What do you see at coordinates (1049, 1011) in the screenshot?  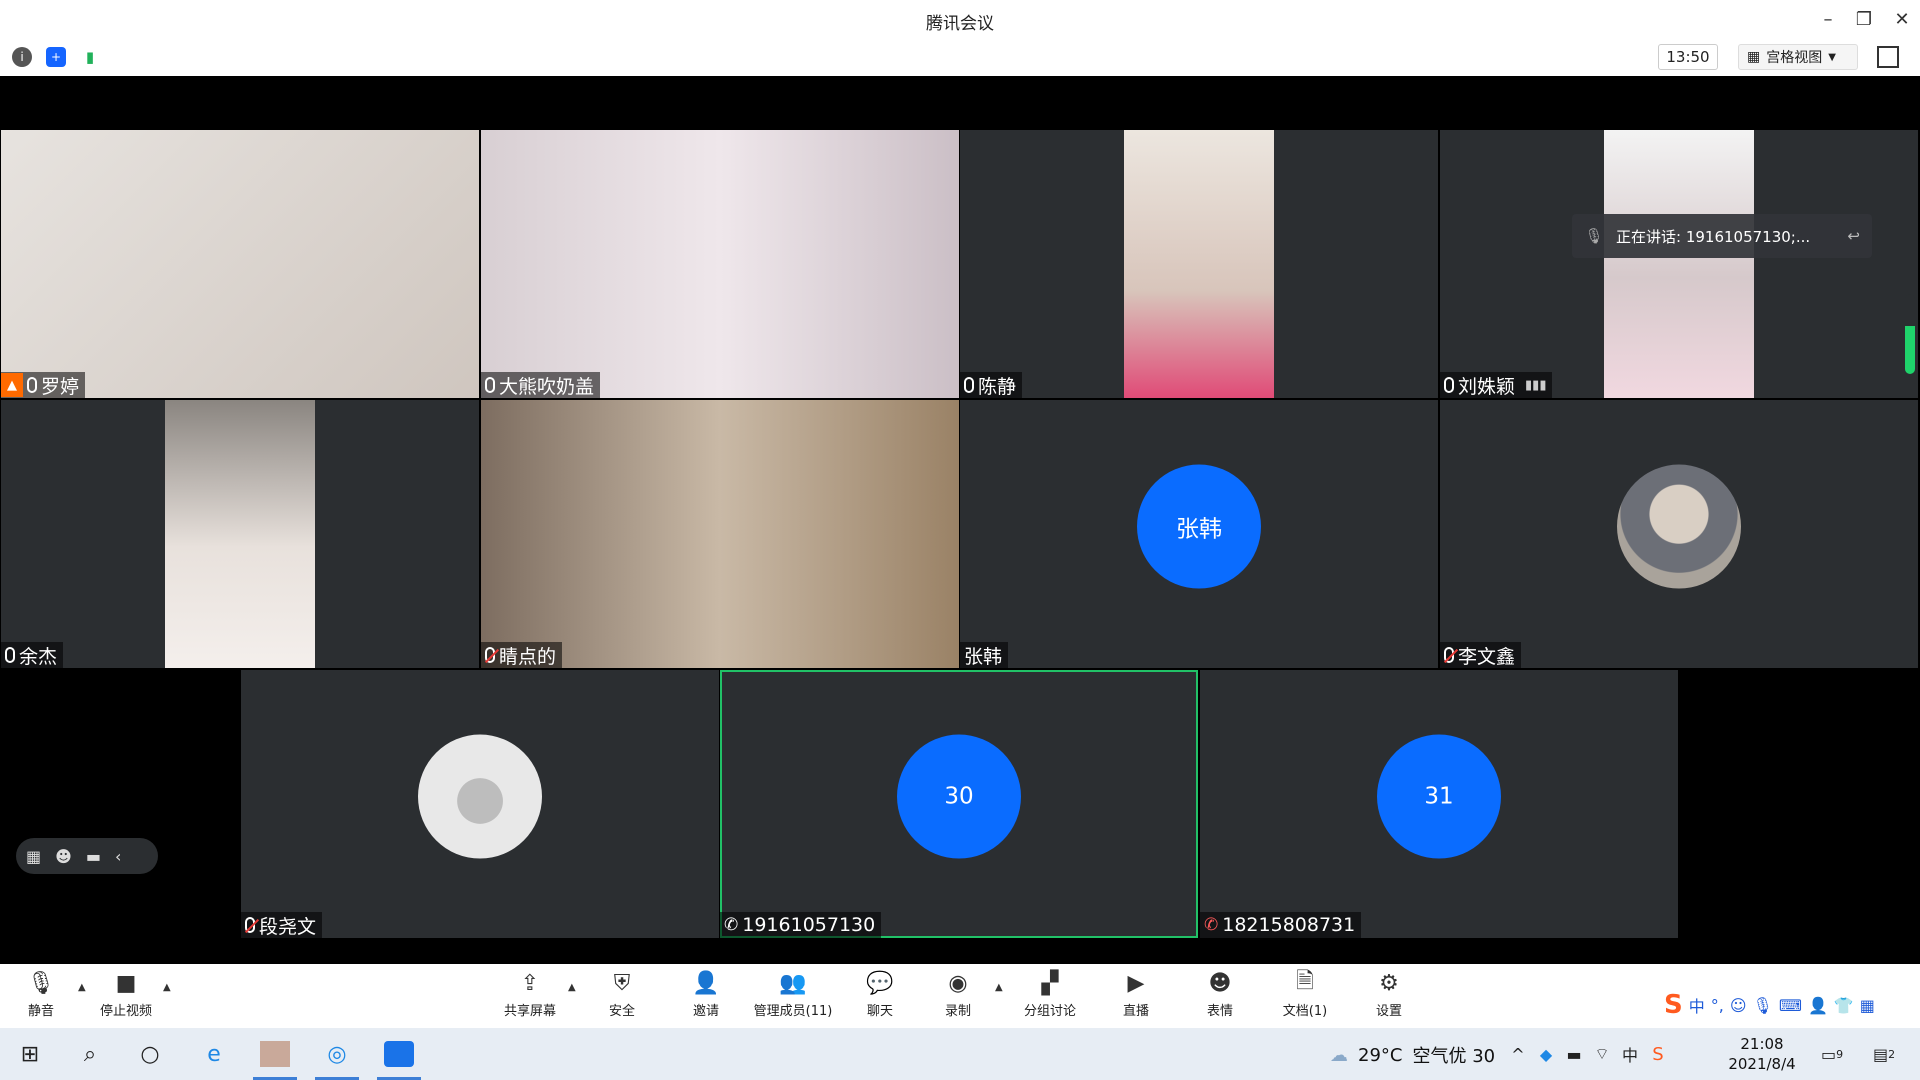 I see `breakout-rooms-label: 分组讨论` at bounding box center [1049, 1011].